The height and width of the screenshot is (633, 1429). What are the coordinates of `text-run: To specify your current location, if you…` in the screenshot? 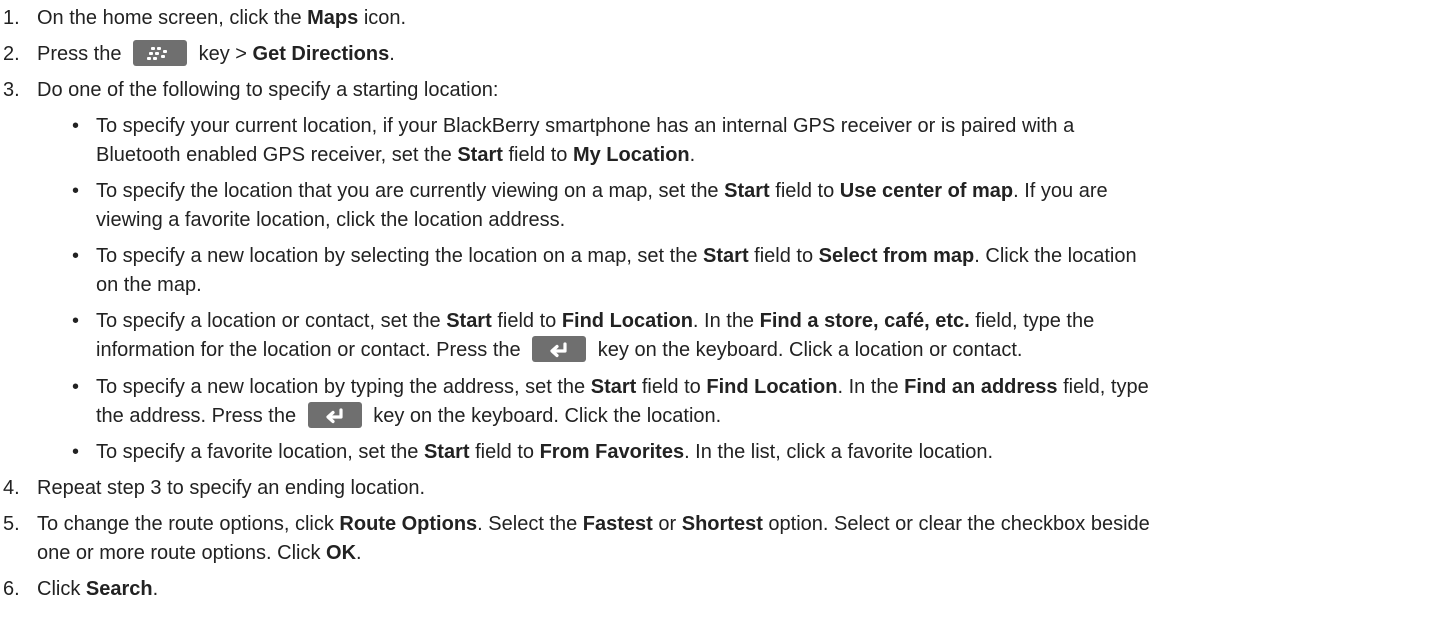 It's located at (585, 126).